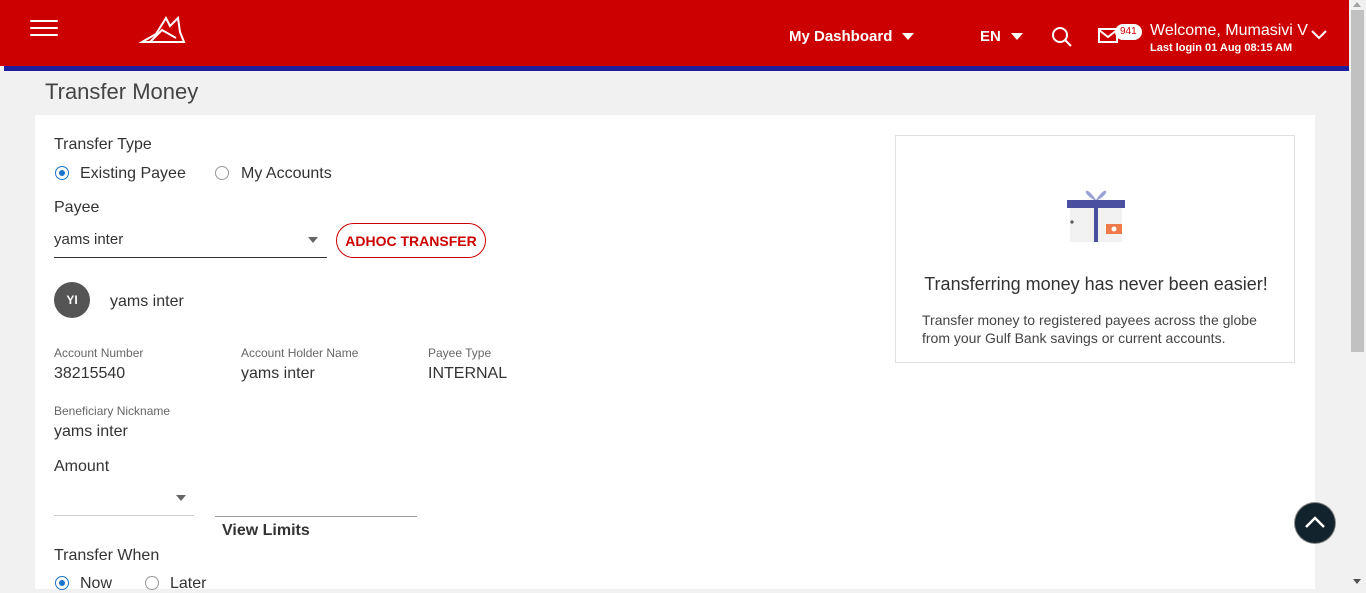  What do you see at coordinates (411, 240) in the screenshot?
I see `adhoc-transfer-button: ADHOC TRANSFER` at bounding box center [411, 240].